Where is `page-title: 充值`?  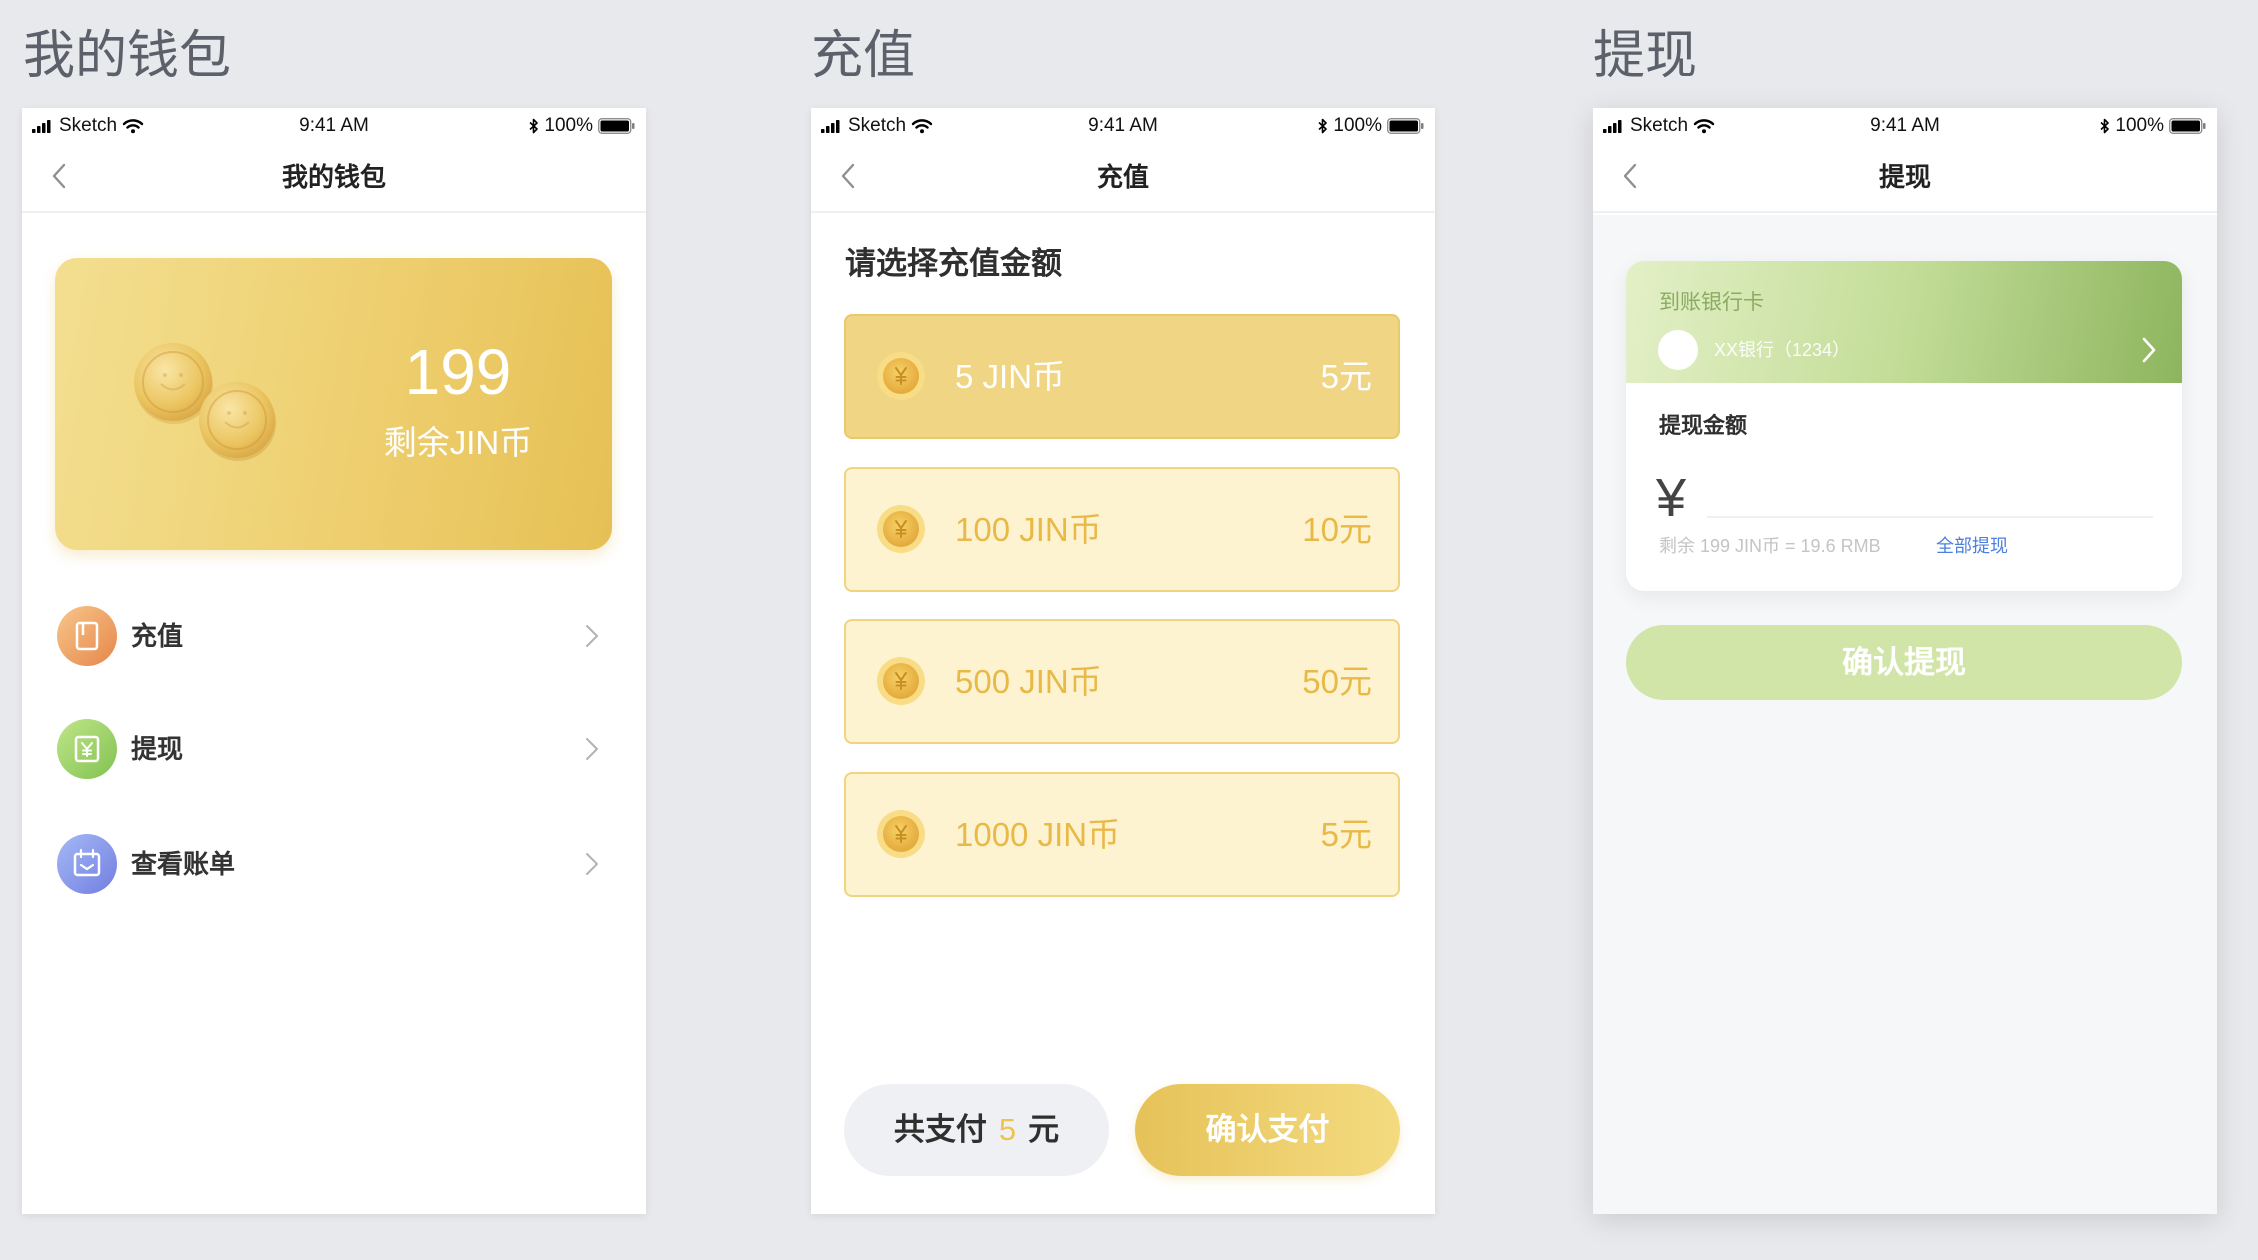 page-title: 充值 is located at coordinates (1122, 177).